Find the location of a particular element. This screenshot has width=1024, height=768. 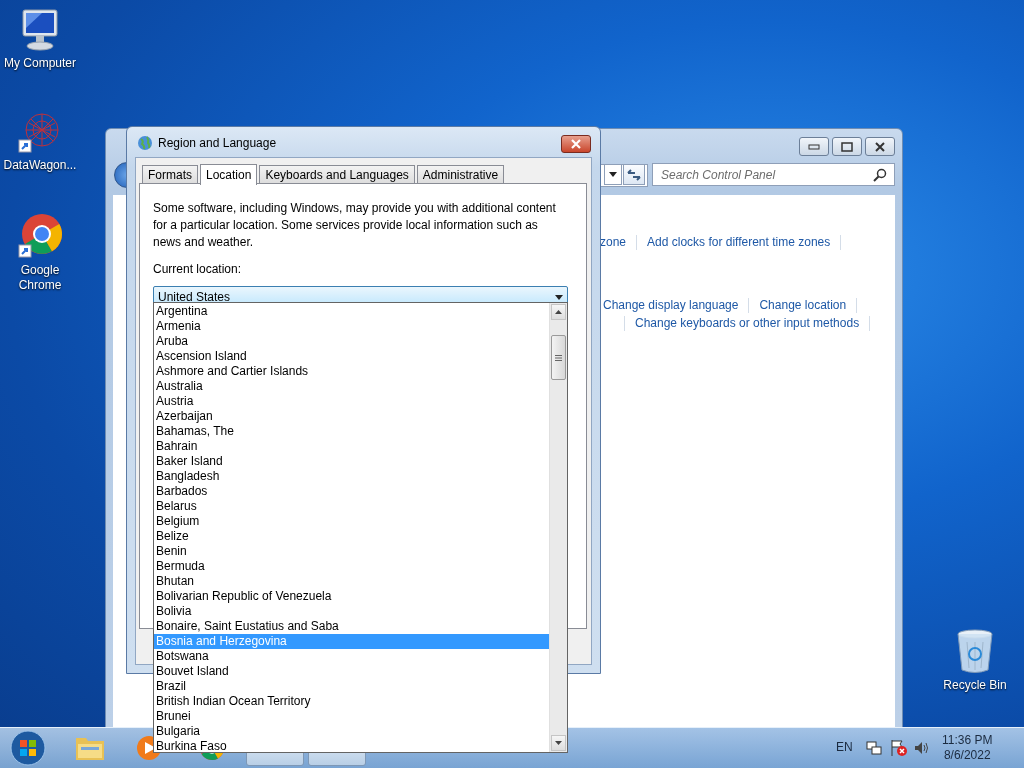

address-dropdown-button is located at coordinates (613, 174).